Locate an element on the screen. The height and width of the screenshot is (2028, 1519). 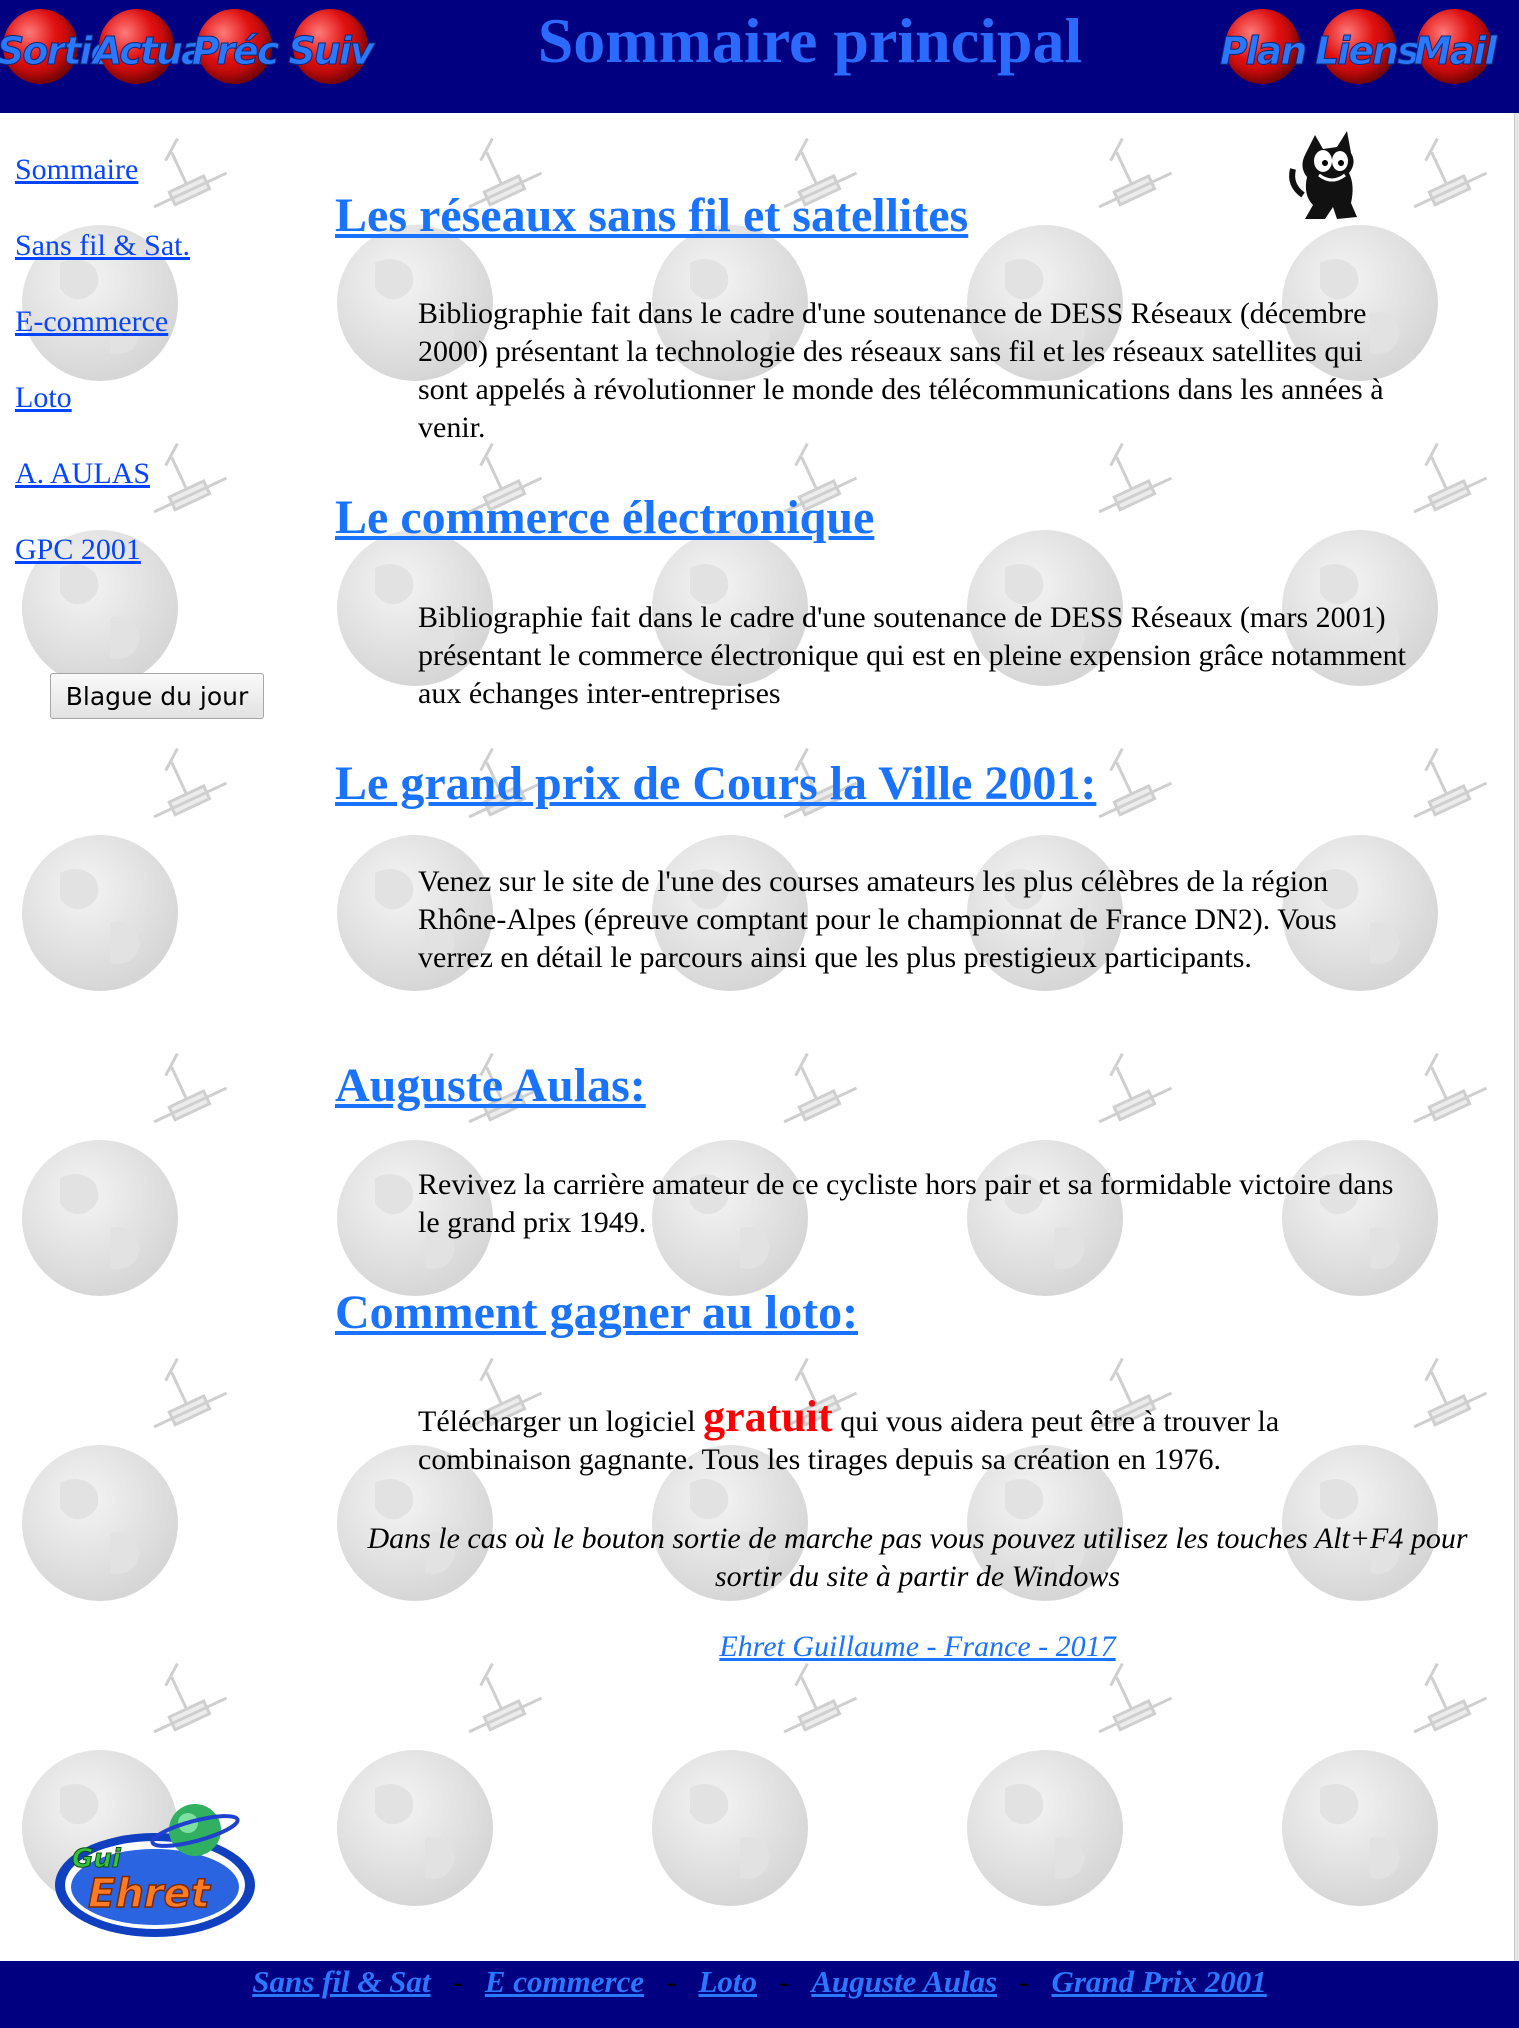
sidebar-link-sans-fil: Sans fil & Sat. is located at coordinates (102, 264).